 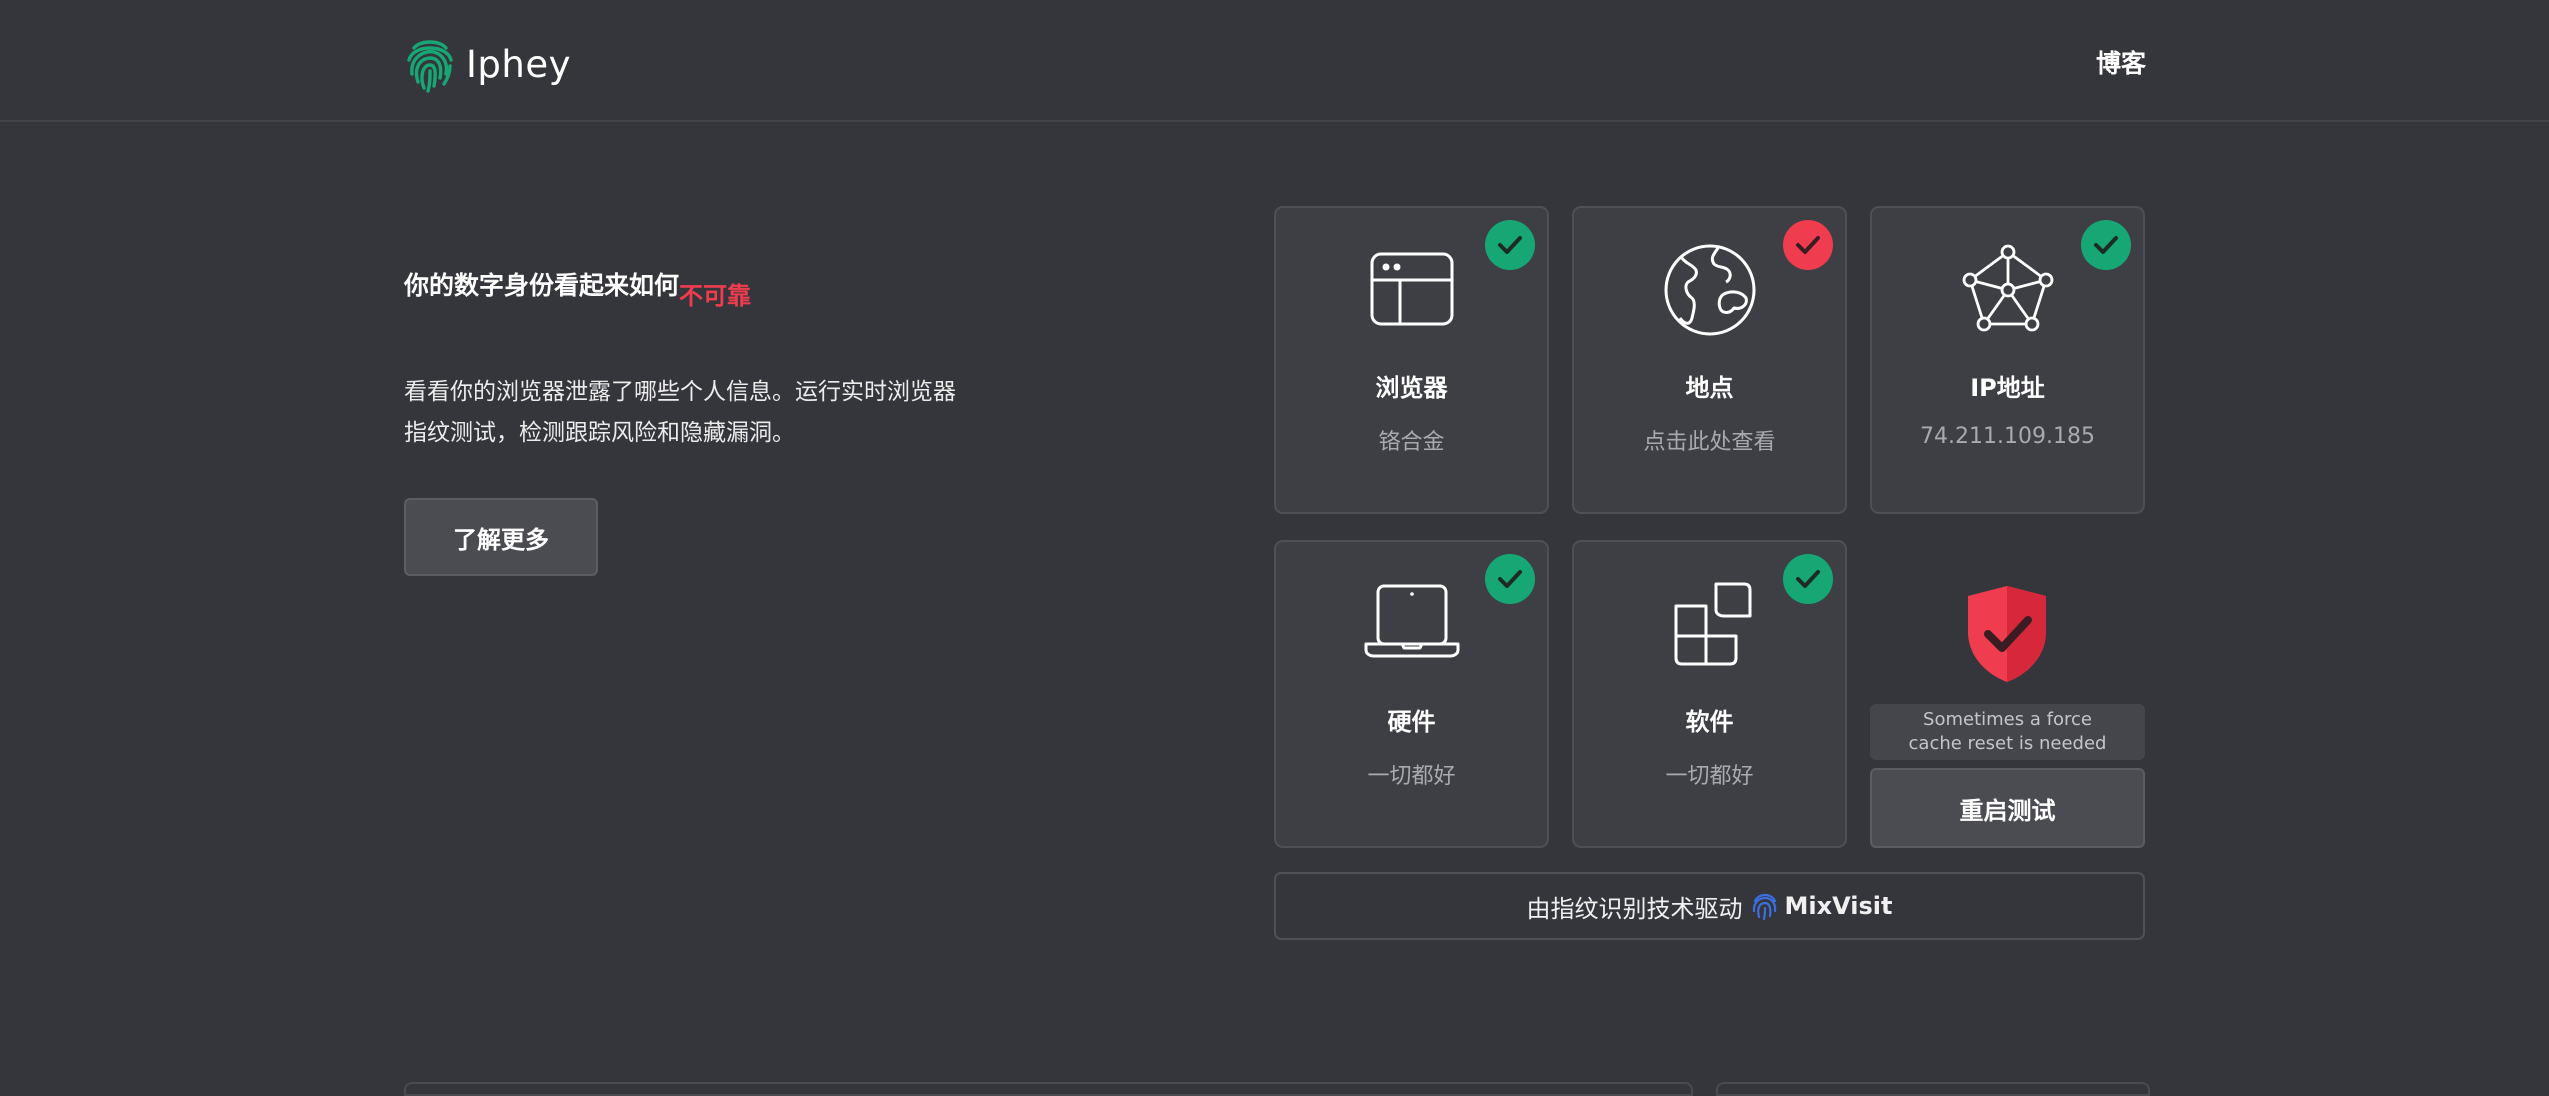 I want to click on identity-headline: 你的数字身份看起来如何不可靠, so click(x=577, y=288).